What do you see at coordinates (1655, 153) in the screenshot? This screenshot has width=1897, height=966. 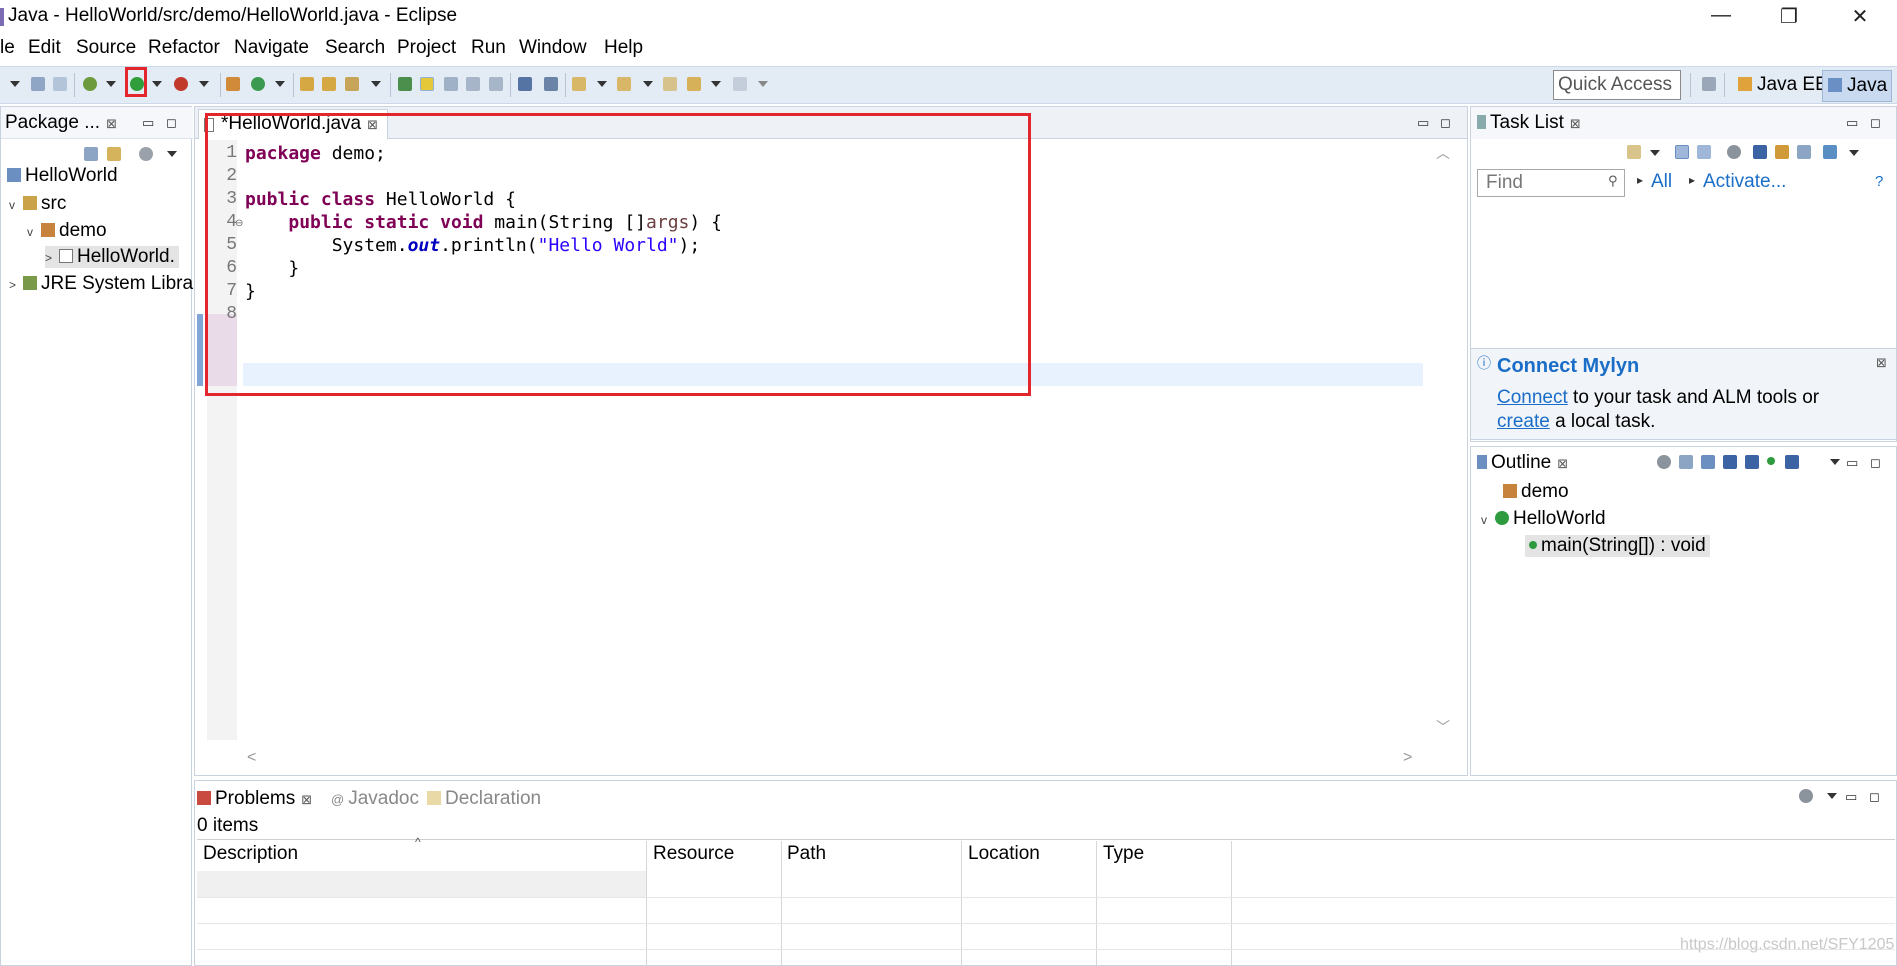 I see `new-task-arrow-icon` at bounding box center [1655, 153].